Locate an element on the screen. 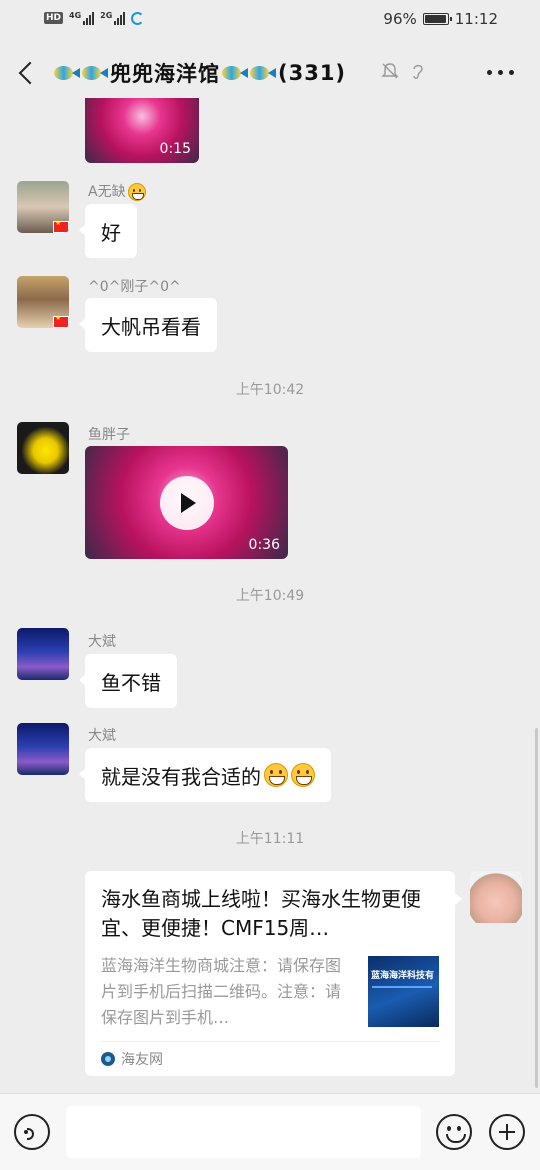  signal-icon: 4G is located at coordinates (82, 18).